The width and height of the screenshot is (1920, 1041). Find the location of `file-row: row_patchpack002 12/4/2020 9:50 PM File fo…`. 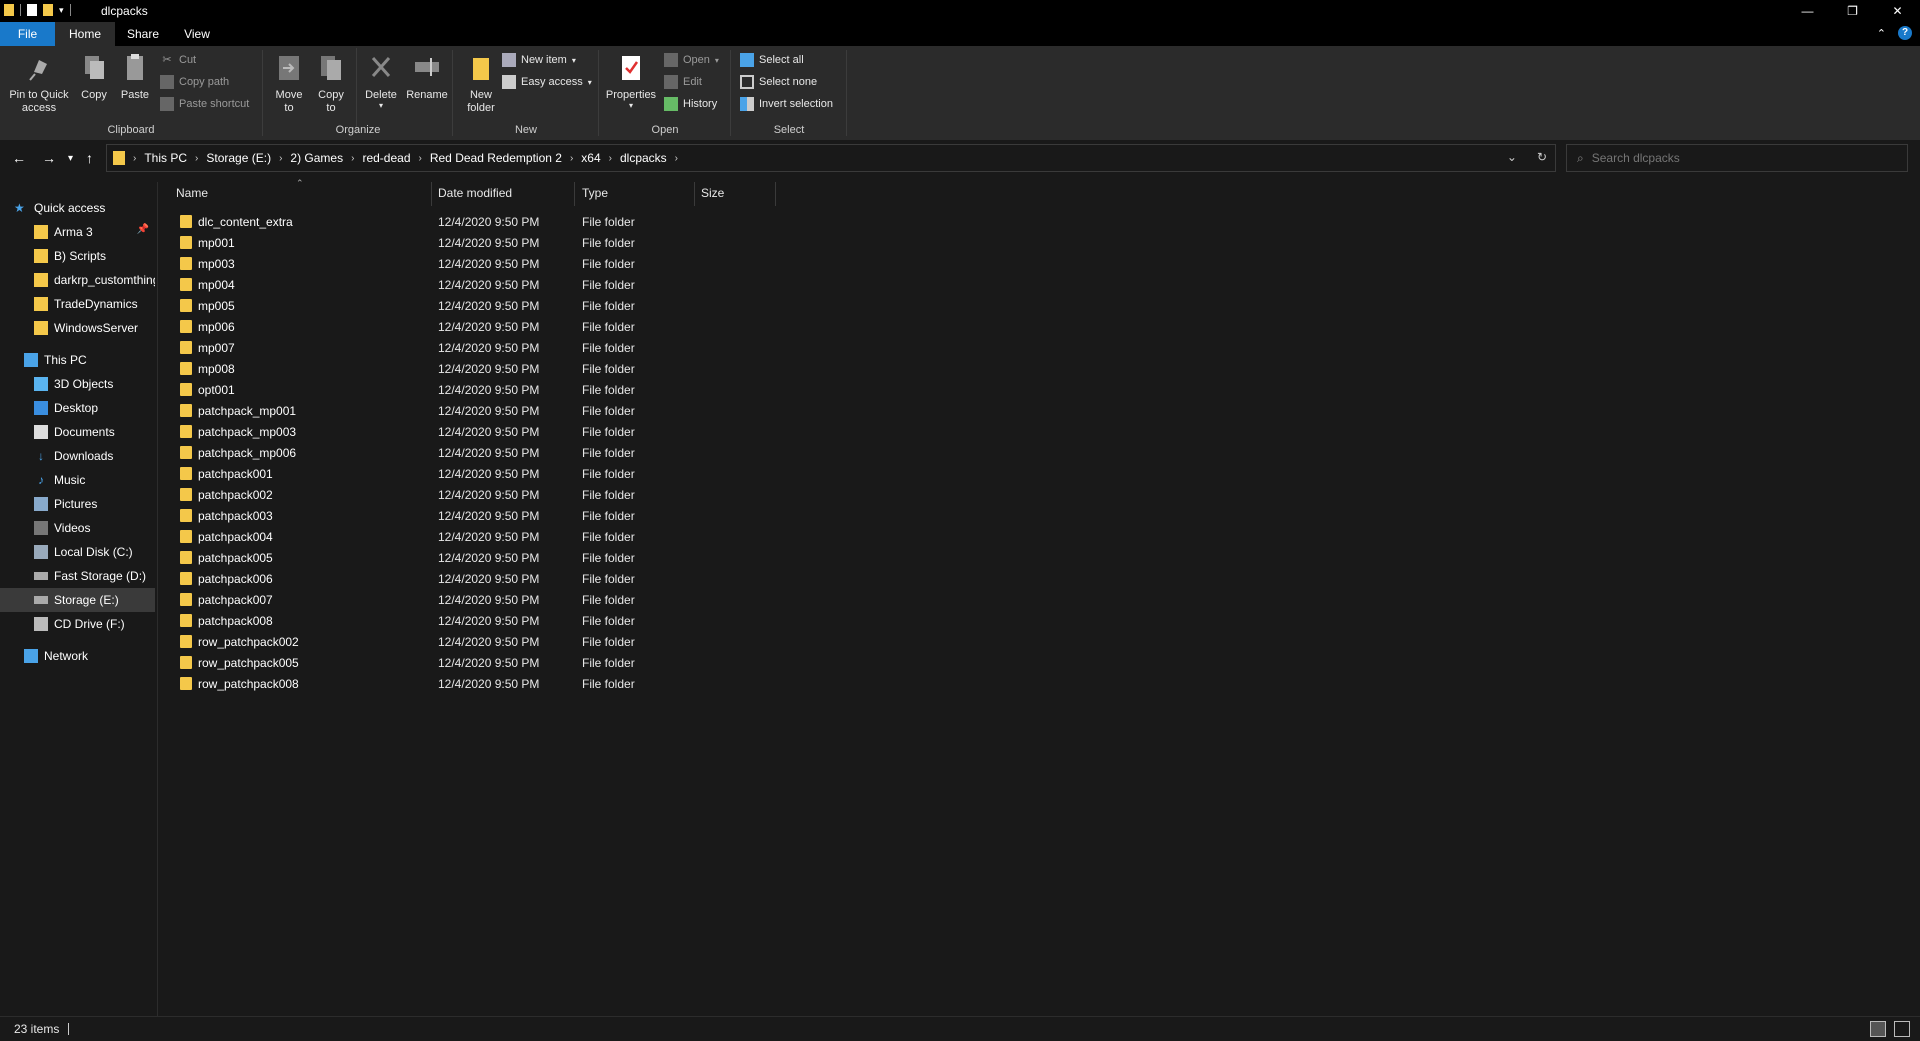

file-row: row_patchpack002 12/4/2020 9:50 PM File fo… is located at coordinates (558, 641).